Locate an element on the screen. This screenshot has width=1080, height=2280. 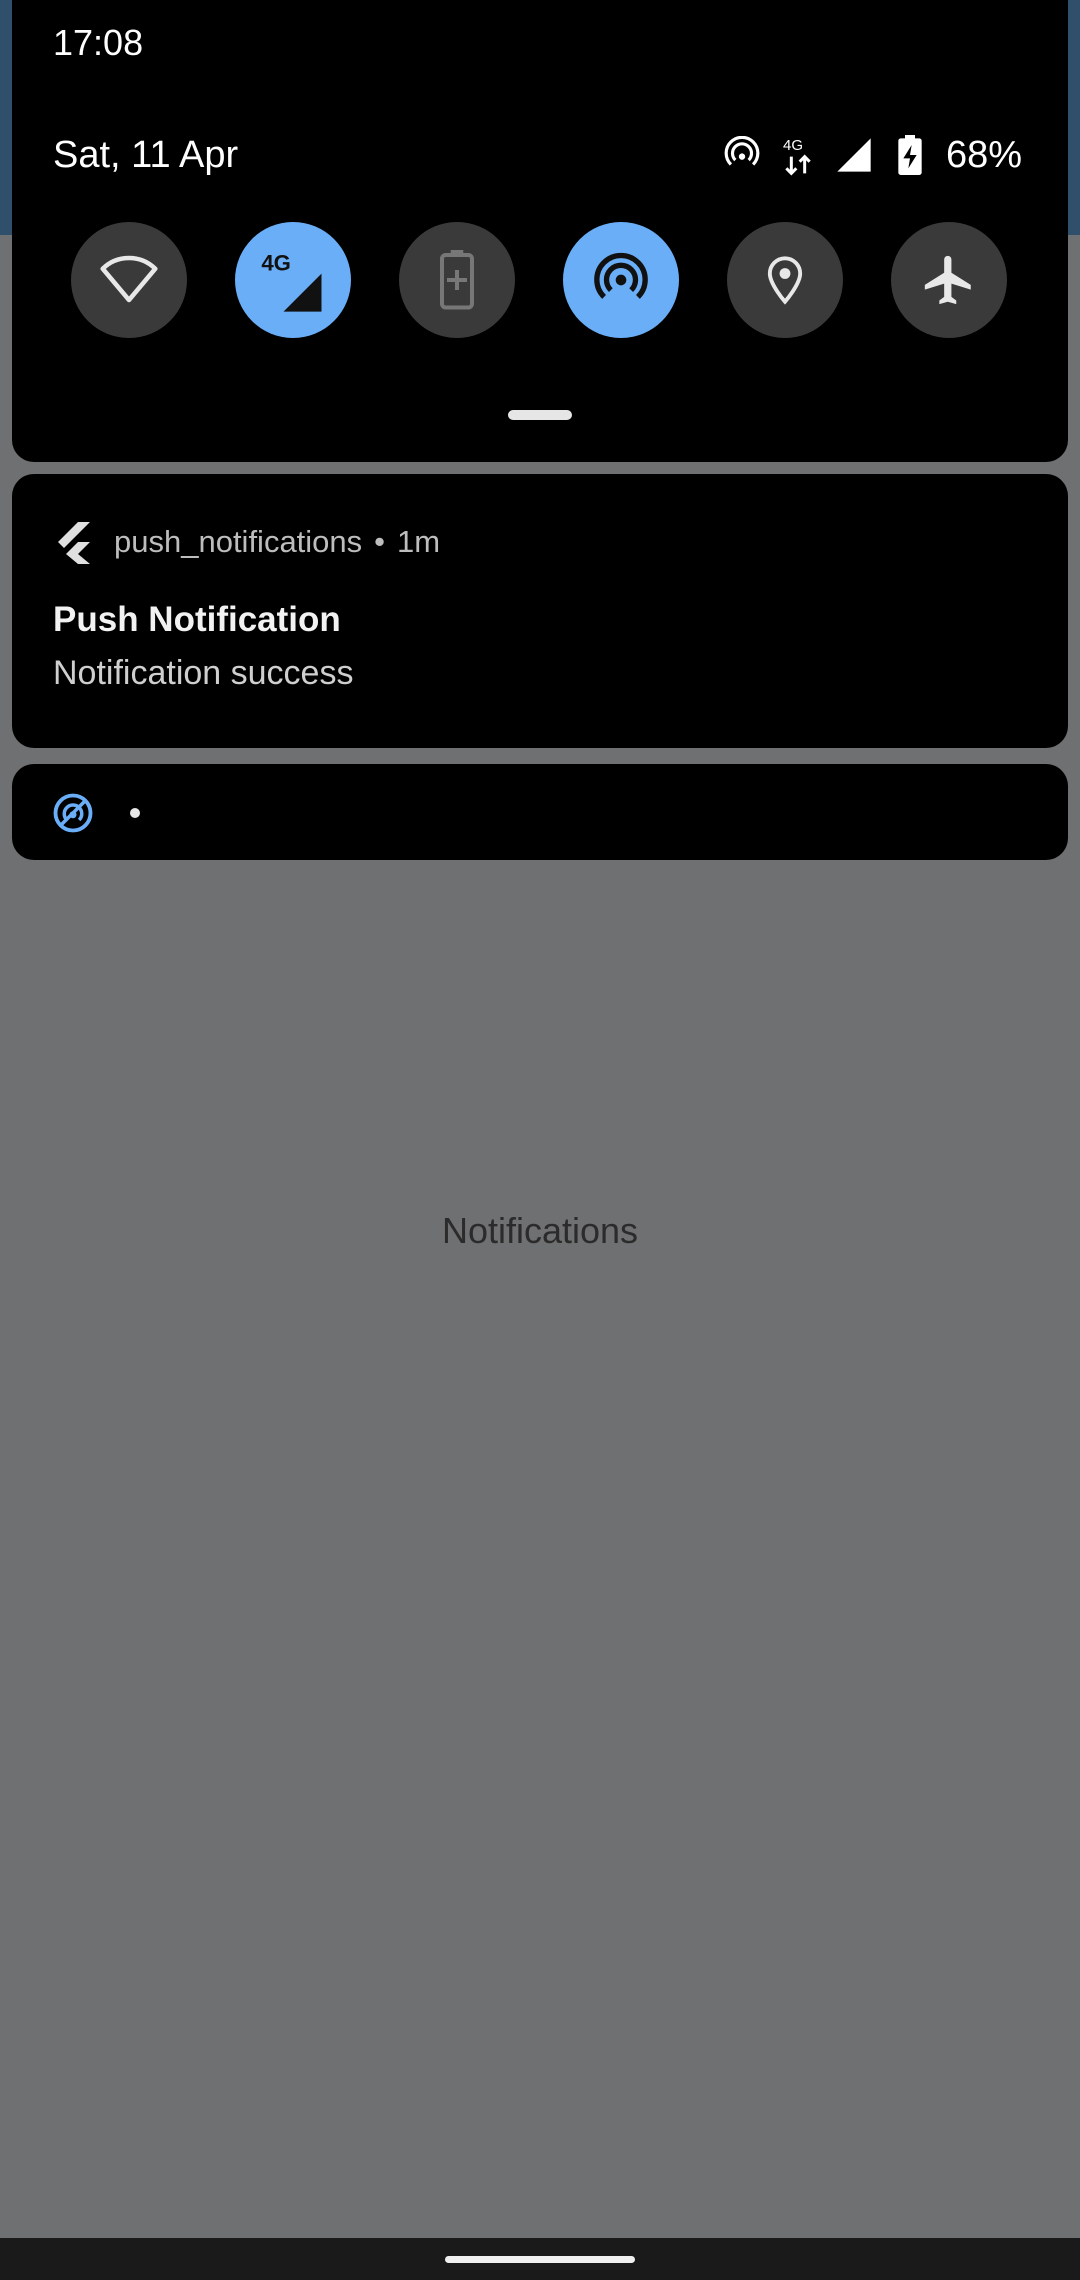
network-type-label: 4G is located at coordinates (793, 145).